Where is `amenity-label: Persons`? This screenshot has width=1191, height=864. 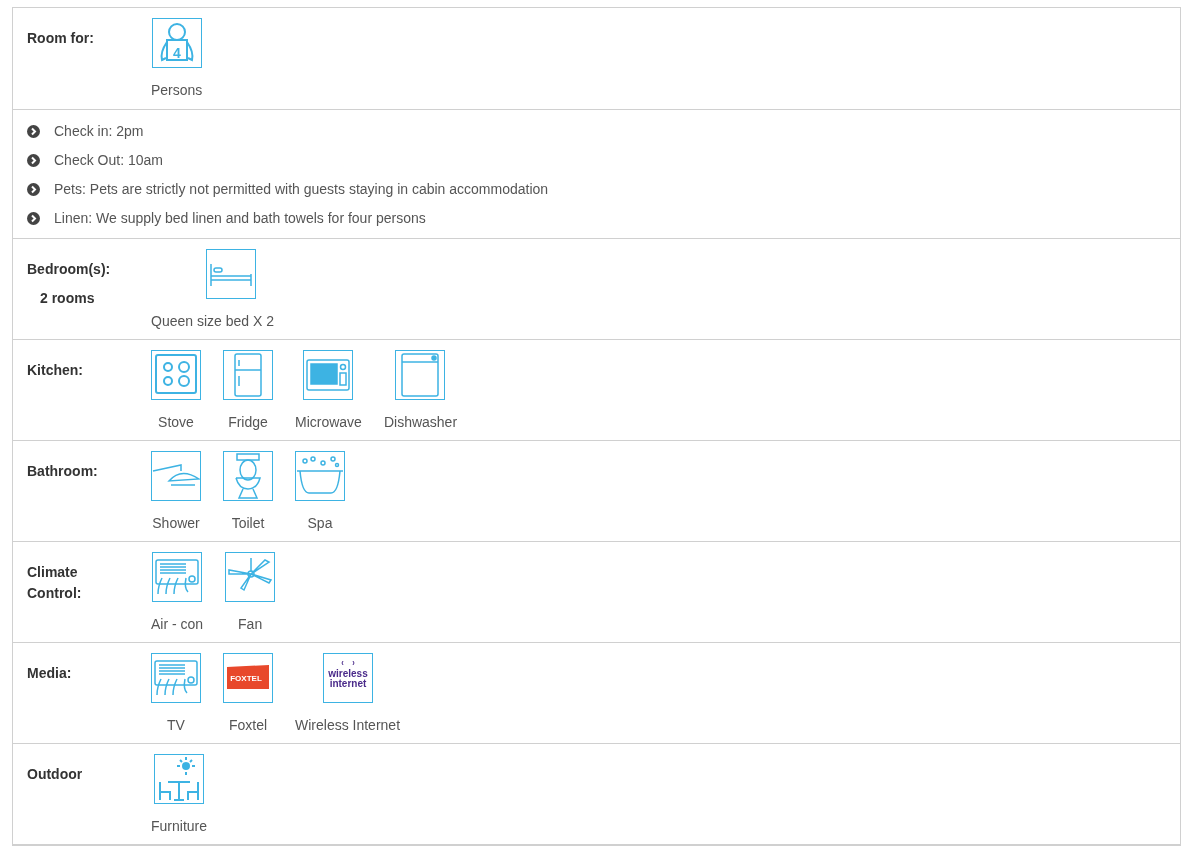
amenity-label: Persons is located at coordinates (177, 90).